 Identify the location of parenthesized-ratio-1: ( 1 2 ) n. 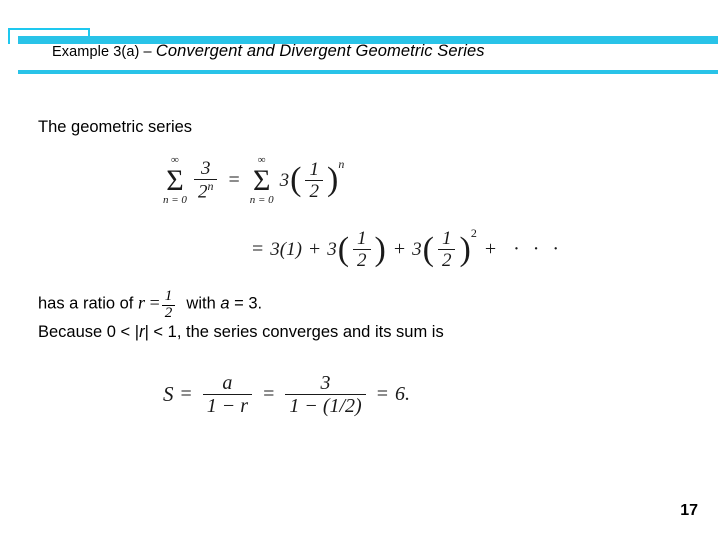
(317, 179).